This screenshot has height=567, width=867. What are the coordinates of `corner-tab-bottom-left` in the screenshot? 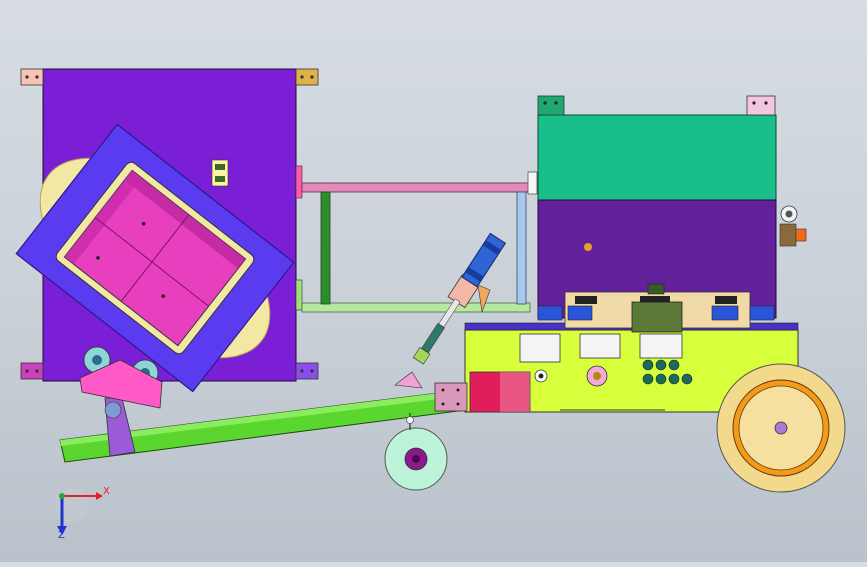 It's located at (32, 371).